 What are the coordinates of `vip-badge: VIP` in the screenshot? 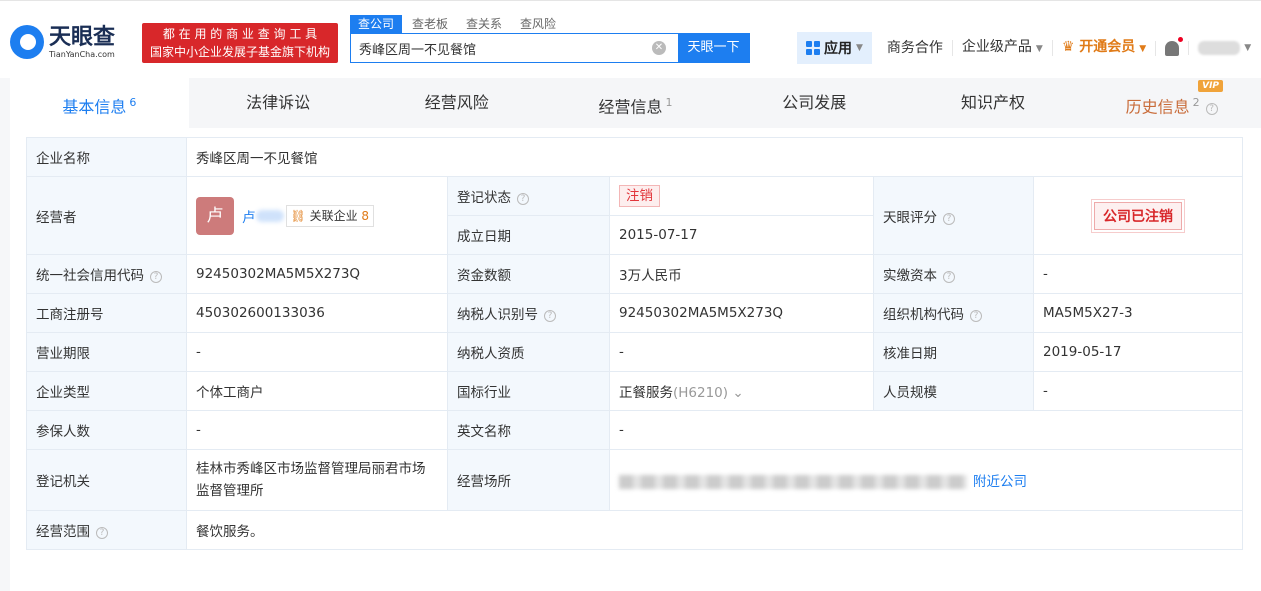 It's located at (1211, 86).